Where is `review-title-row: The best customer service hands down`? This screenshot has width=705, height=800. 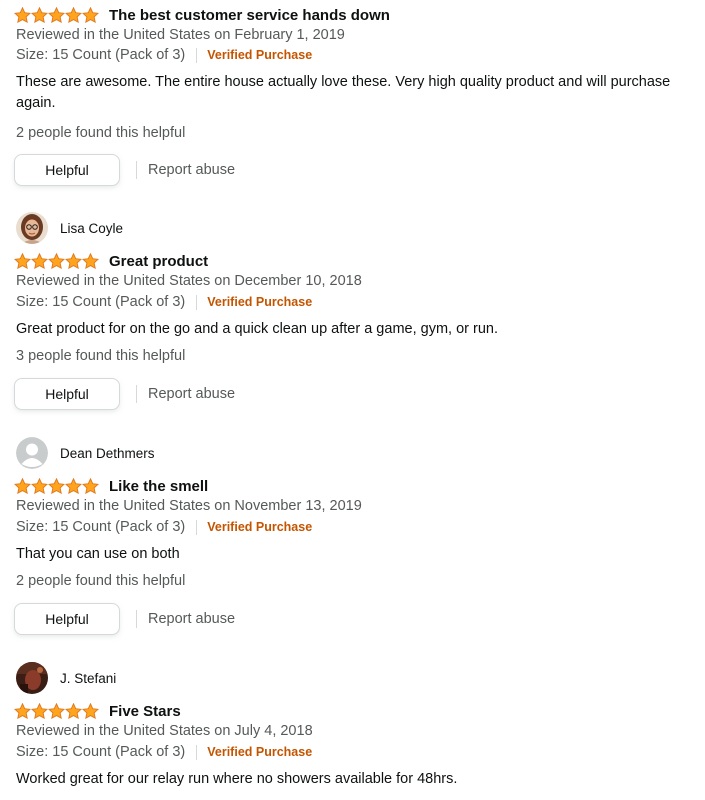 review-title-row: The best customer service hands down is located at coordinates (202, 15).